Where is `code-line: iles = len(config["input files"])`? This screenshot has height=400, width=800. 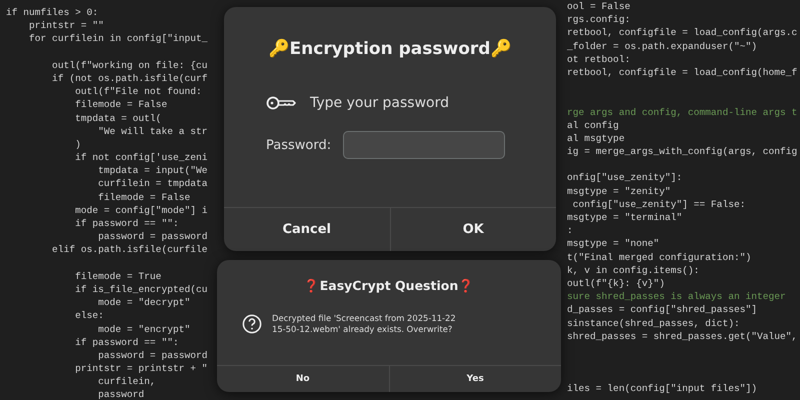 code-line: iles = len(config["input files"]) is located at coordinates (662, 389).